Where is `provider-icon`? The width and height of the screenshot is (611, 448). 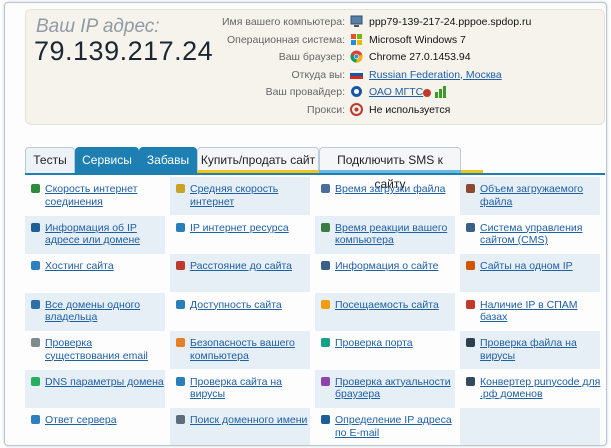
provider-icon is located at coordinates (356, 91).